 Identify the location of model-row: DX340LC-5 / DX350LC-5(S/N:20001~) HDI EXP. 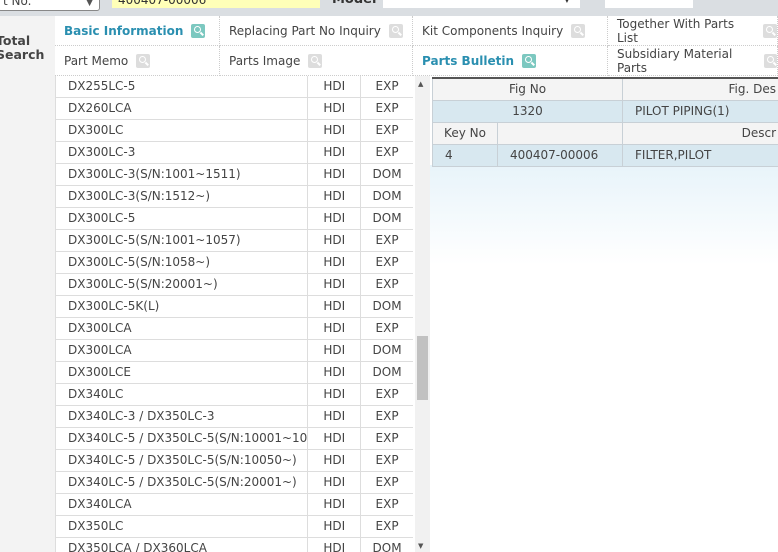
(234, 483).